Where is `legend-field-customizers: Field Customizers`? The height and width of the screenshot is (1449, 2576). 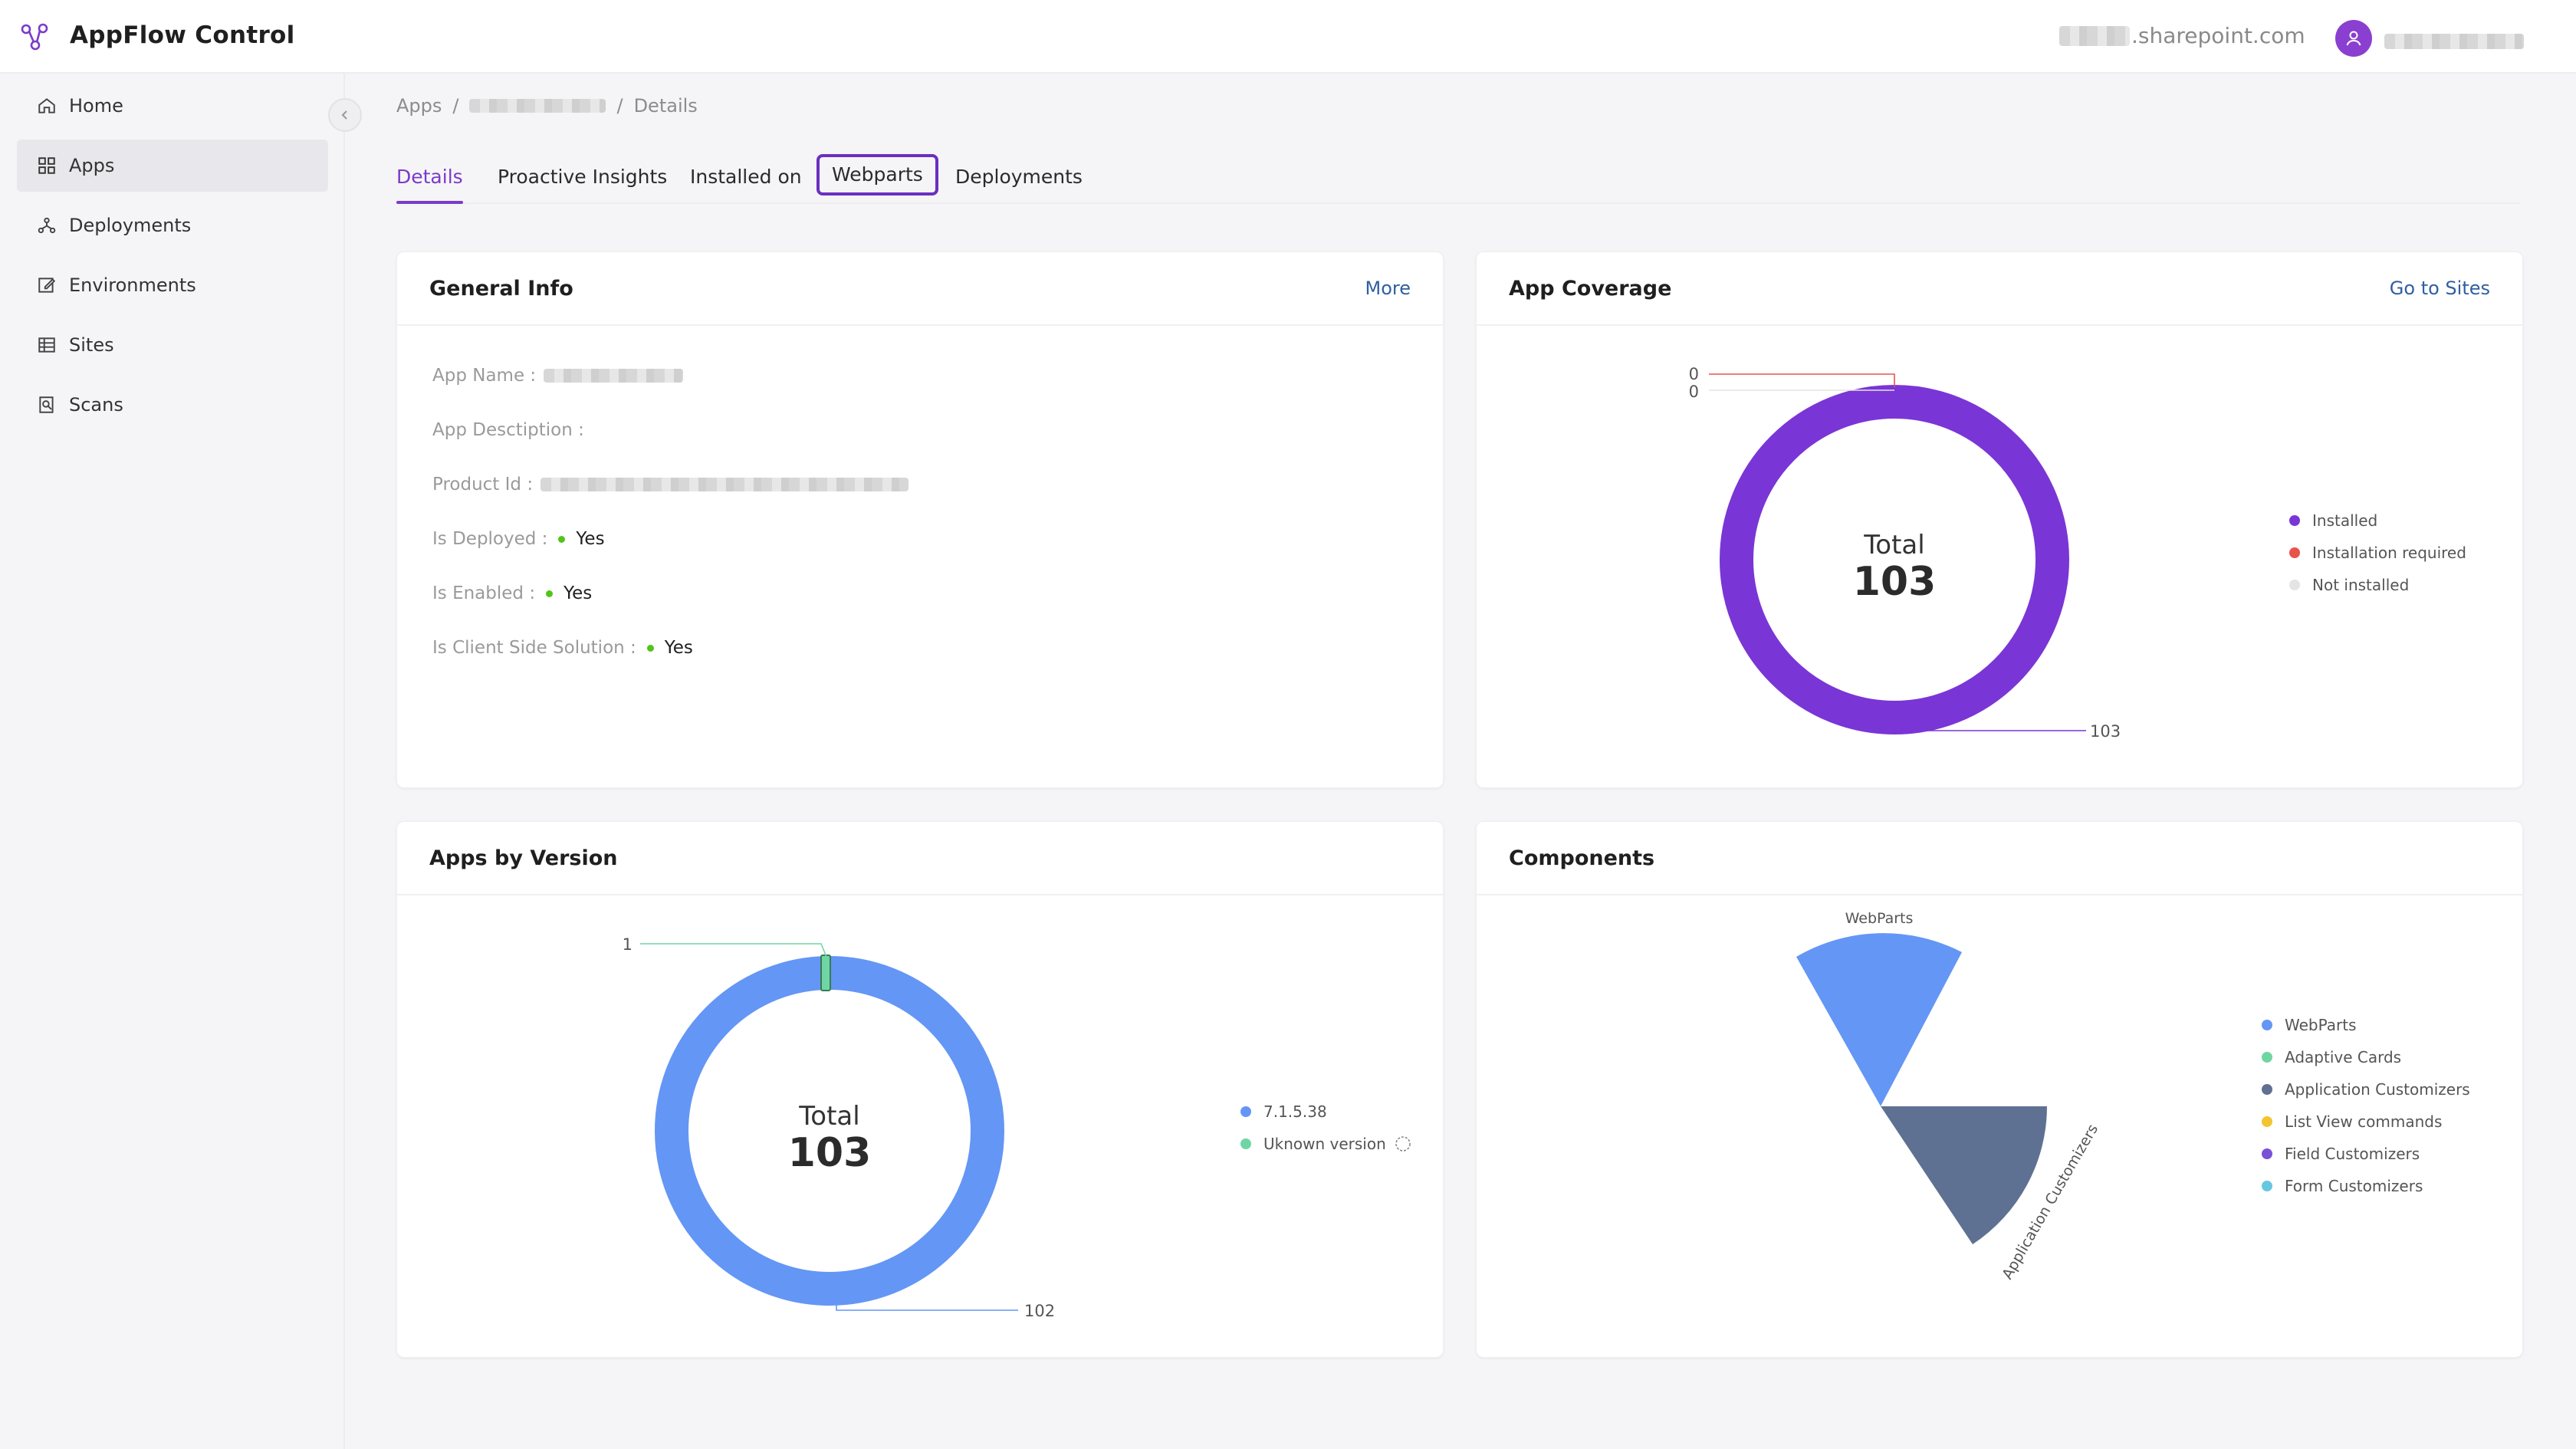 legend-field-customizers: Field Customizers is located at coordinates (2341, 1154).